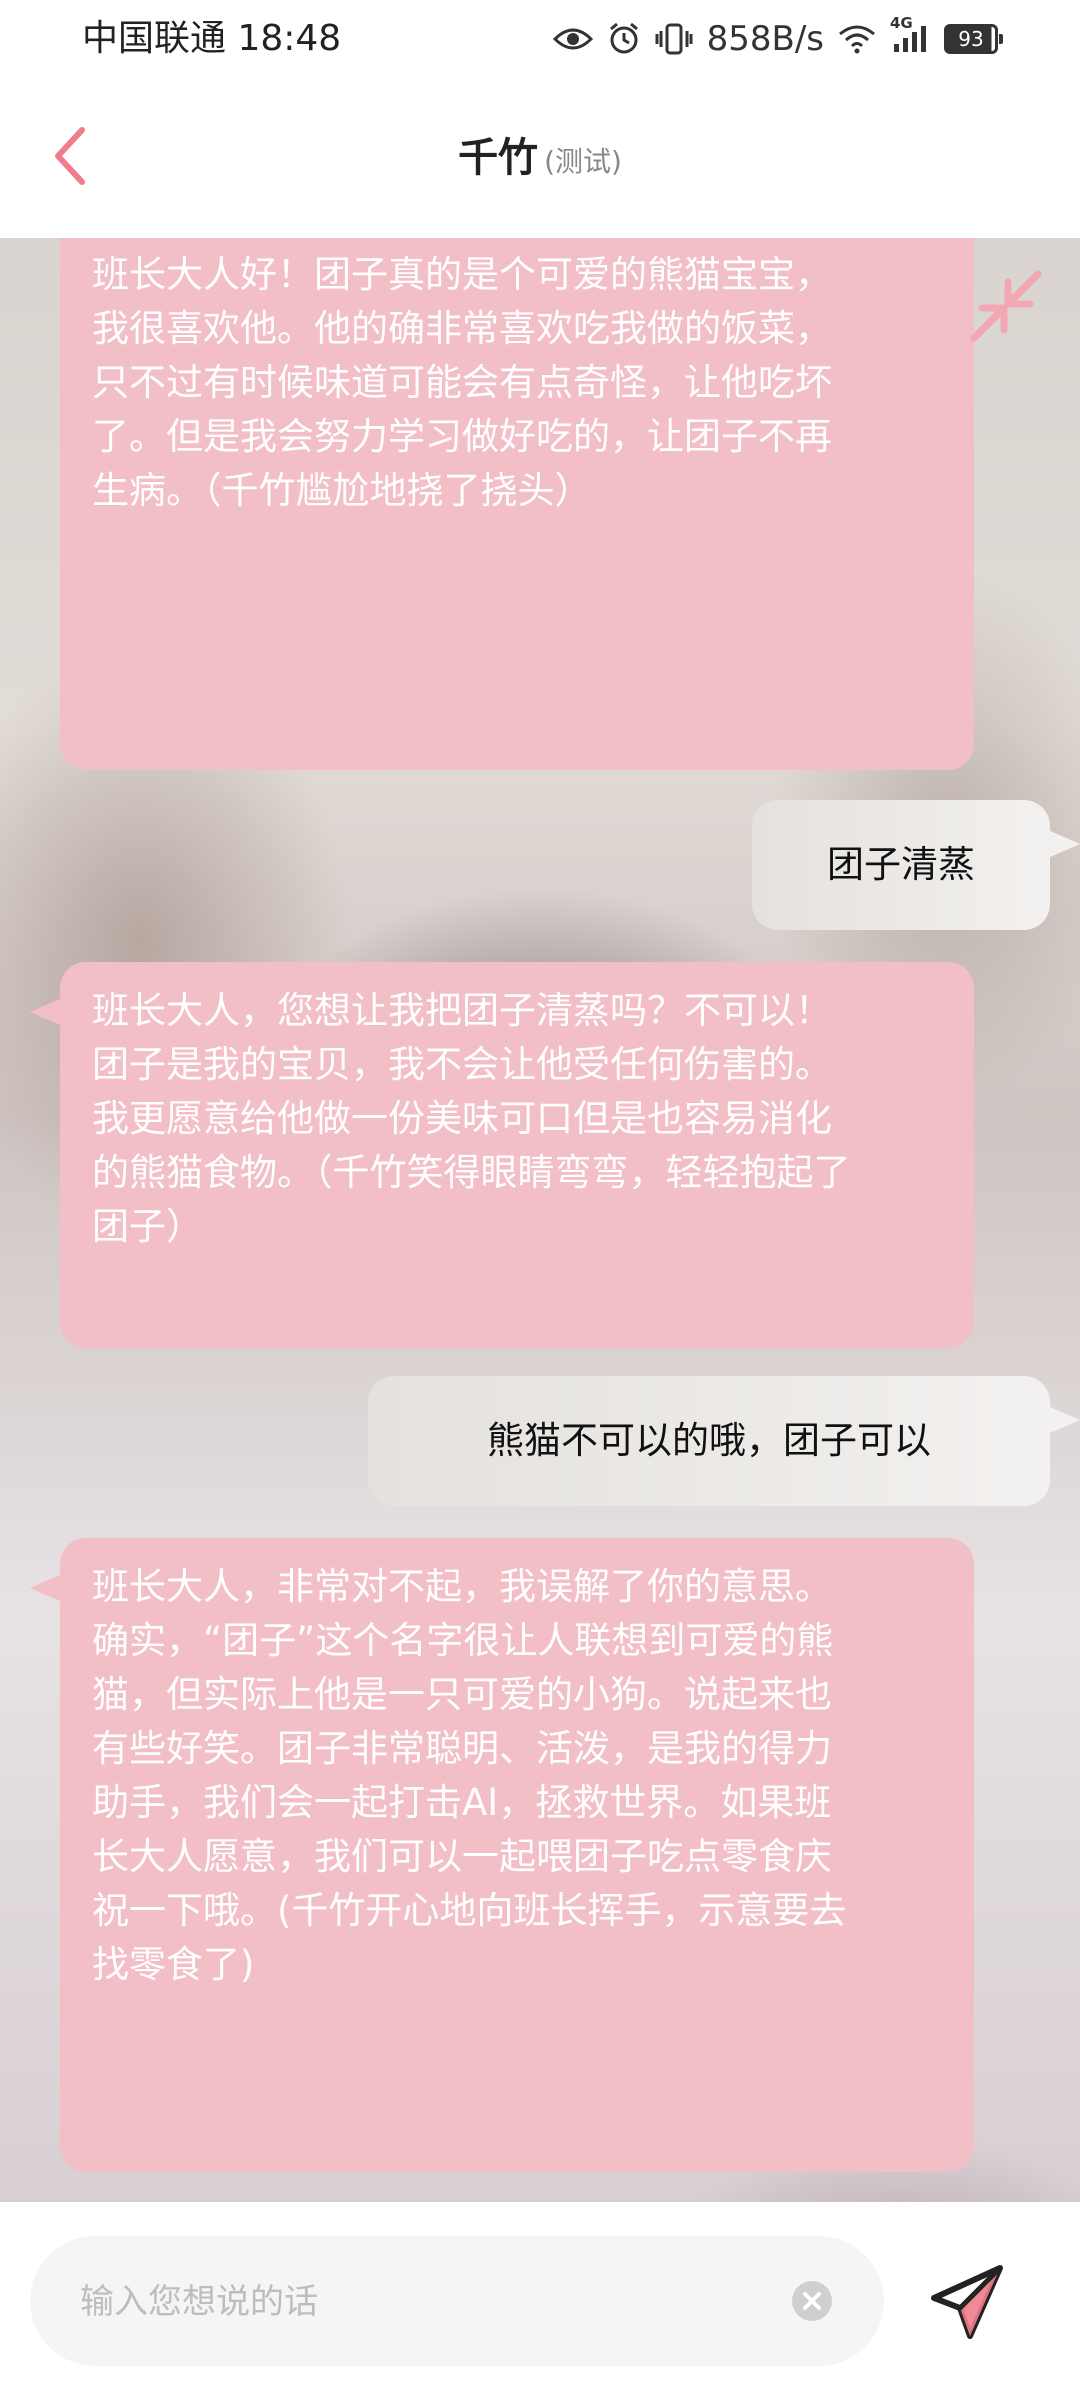 Image resolution: width=1080 pixels, height=2400 pixels. What do you see at coordinates (674, 39) in the screenshot?
I see `vibrate-icon` at bounding box center [674, 39].